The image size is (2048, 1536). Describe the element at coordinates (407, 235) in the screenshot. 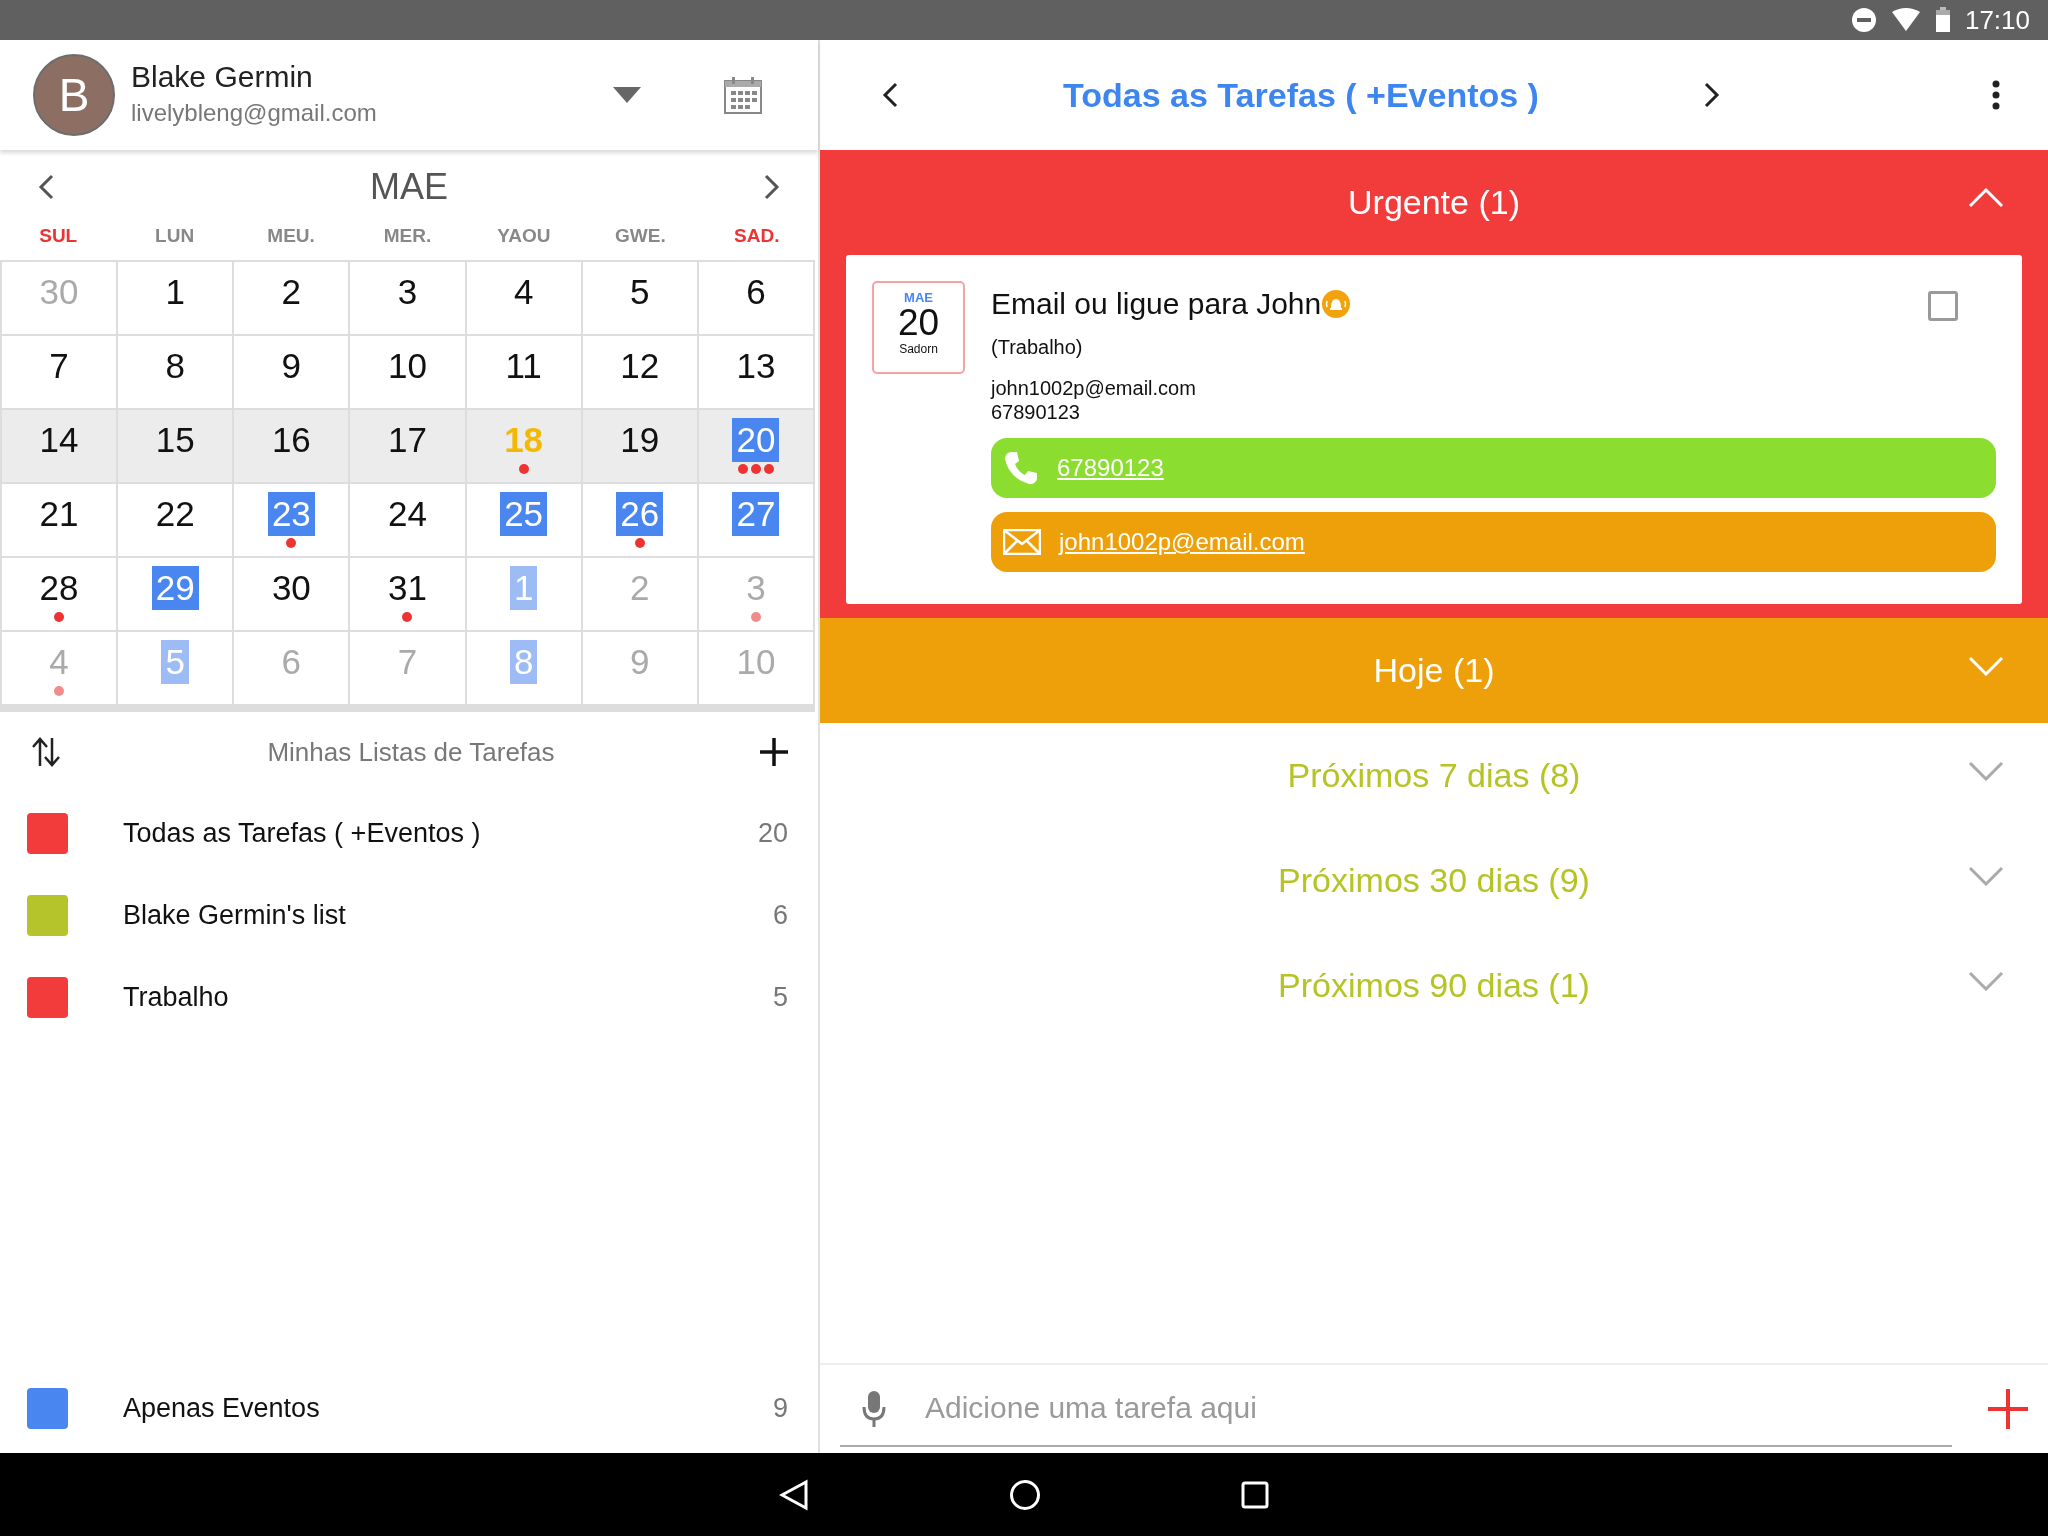

I see `weekday-label: MER.` at that location.